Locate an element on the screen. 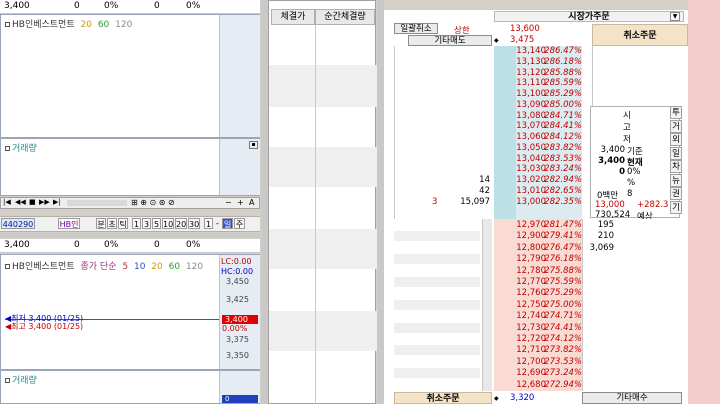  bid-row: 12,770 275.59% is located at coordinates (552, 282).